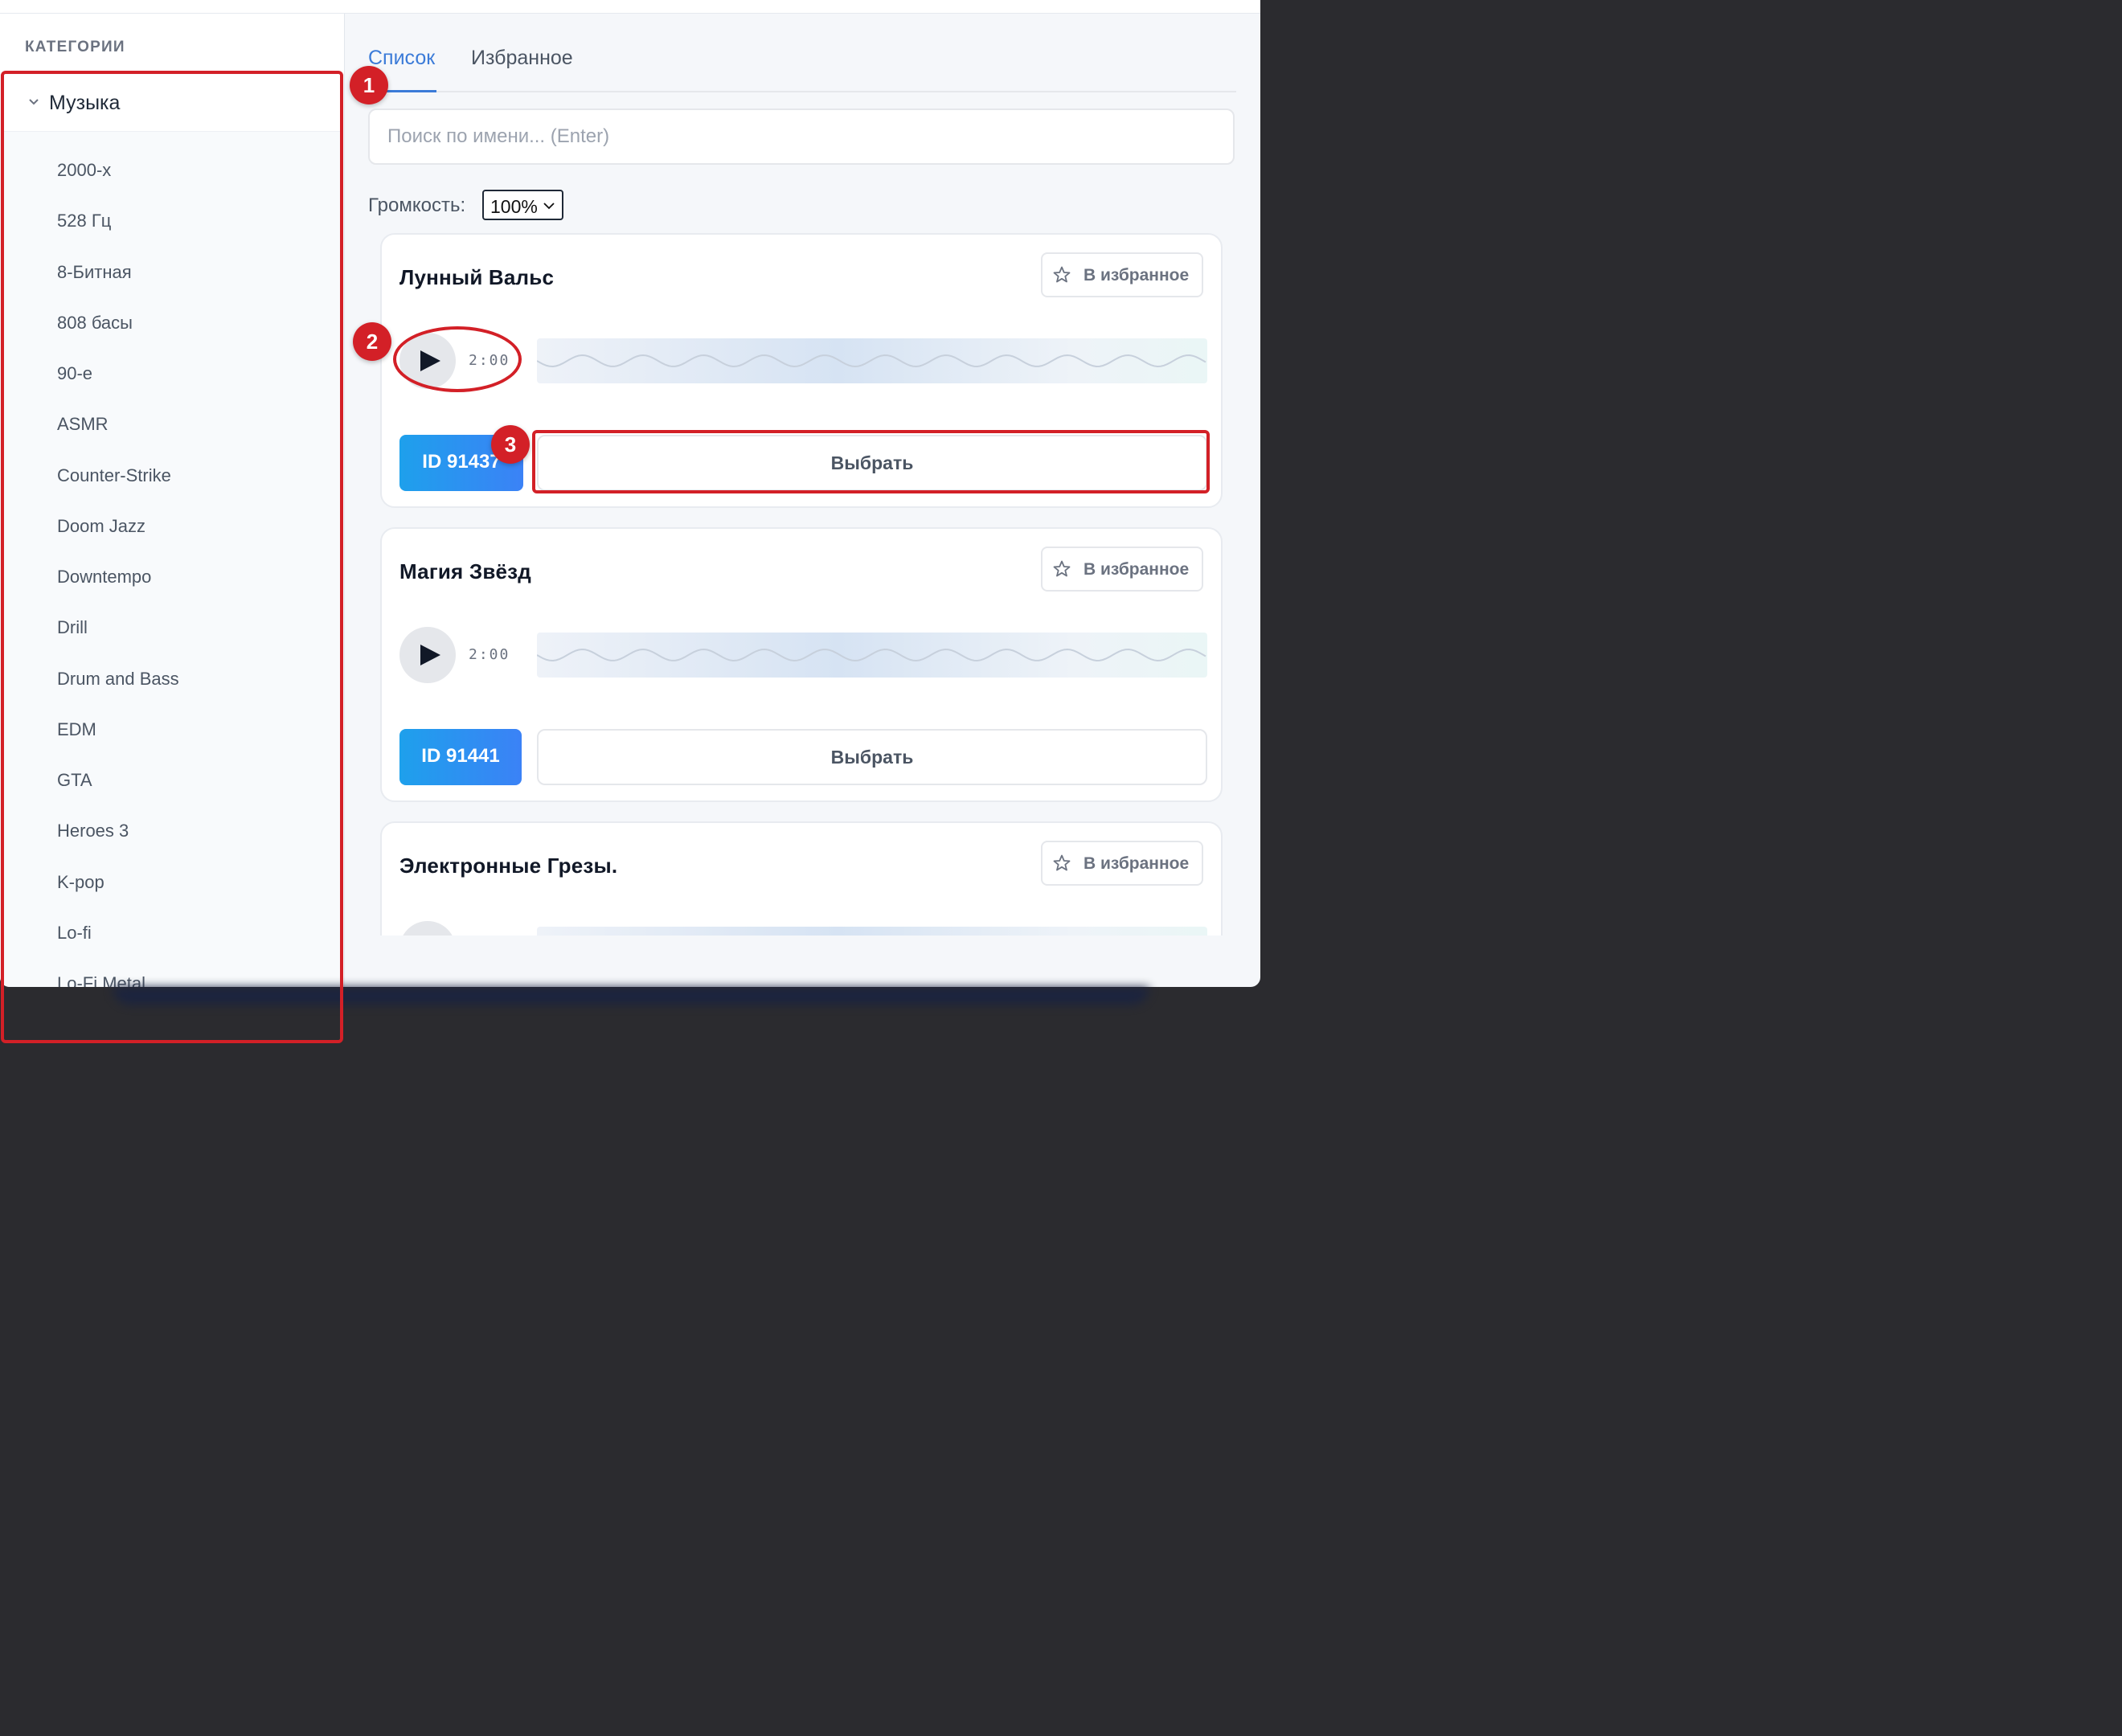 The height and width of the screenshot is (1736, 2122). I want to click on track-title: Лунный Вальс, so click(477, 277).